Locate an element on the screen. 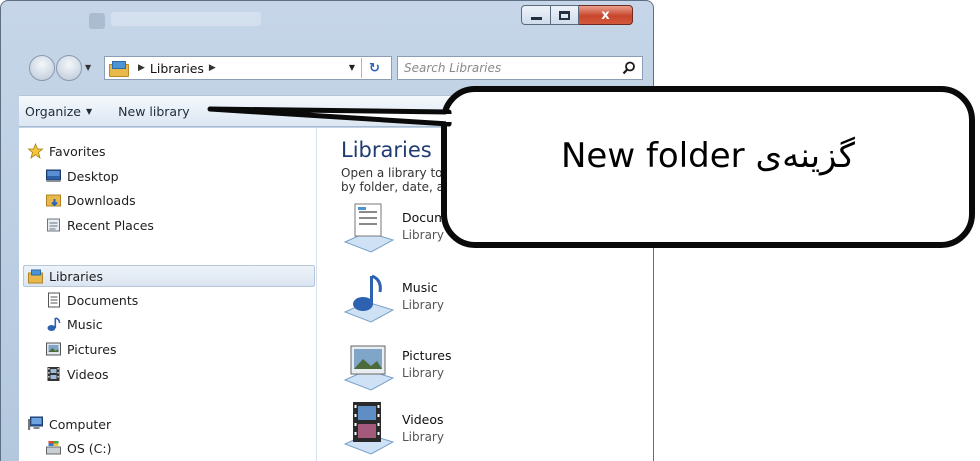 This screenshot has height=461, width=980. new-library-label: New library is located at coordinates (154, 111).